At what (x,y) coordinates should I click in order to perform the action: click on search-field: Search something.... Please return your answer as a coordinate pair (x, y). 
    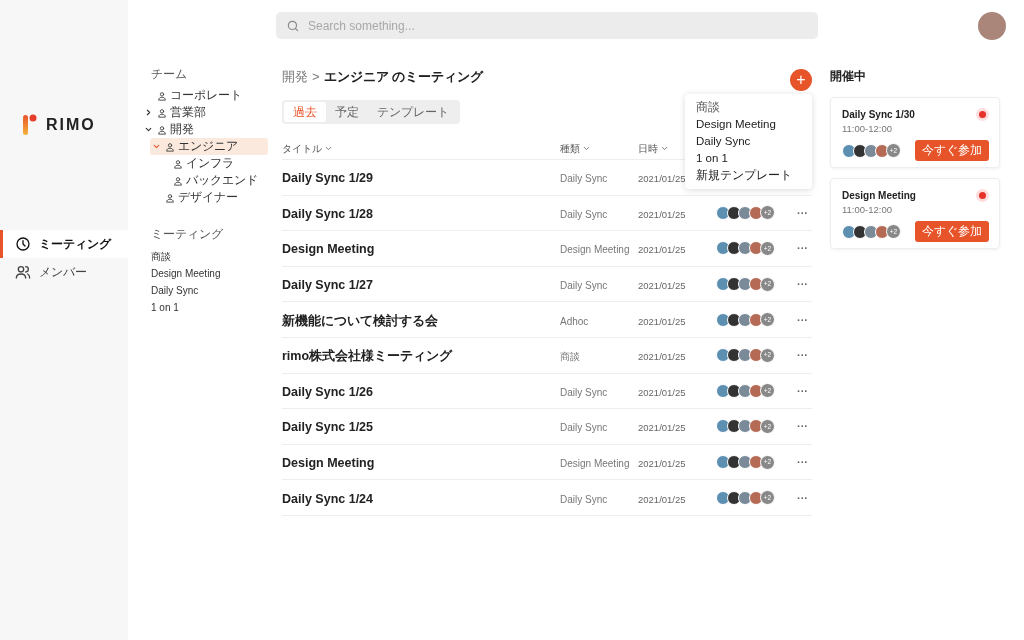
    Looking at the image, I should click on (547, 25).